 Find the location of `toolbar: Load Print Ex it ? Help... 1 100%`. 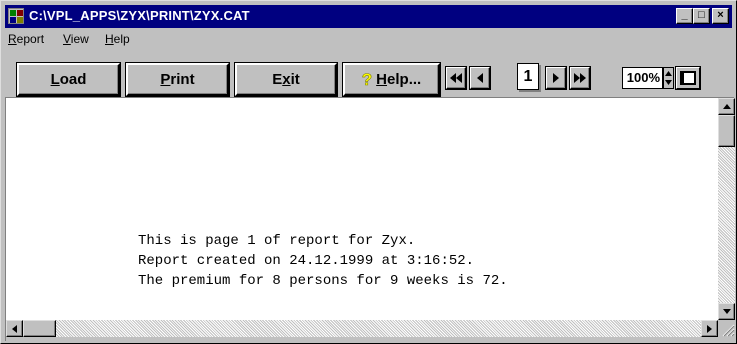

toolbar: Load Print Ex it ? Help... 1 100% is located at coordinates (368, 74).